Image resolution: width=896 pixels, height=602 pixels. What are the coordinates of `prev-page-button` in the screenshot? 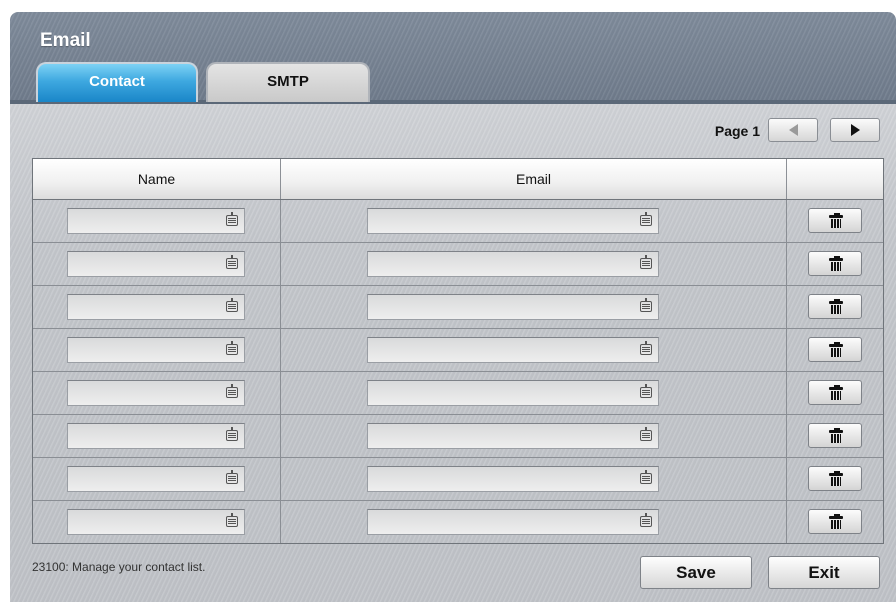 It's located at (793, 130).